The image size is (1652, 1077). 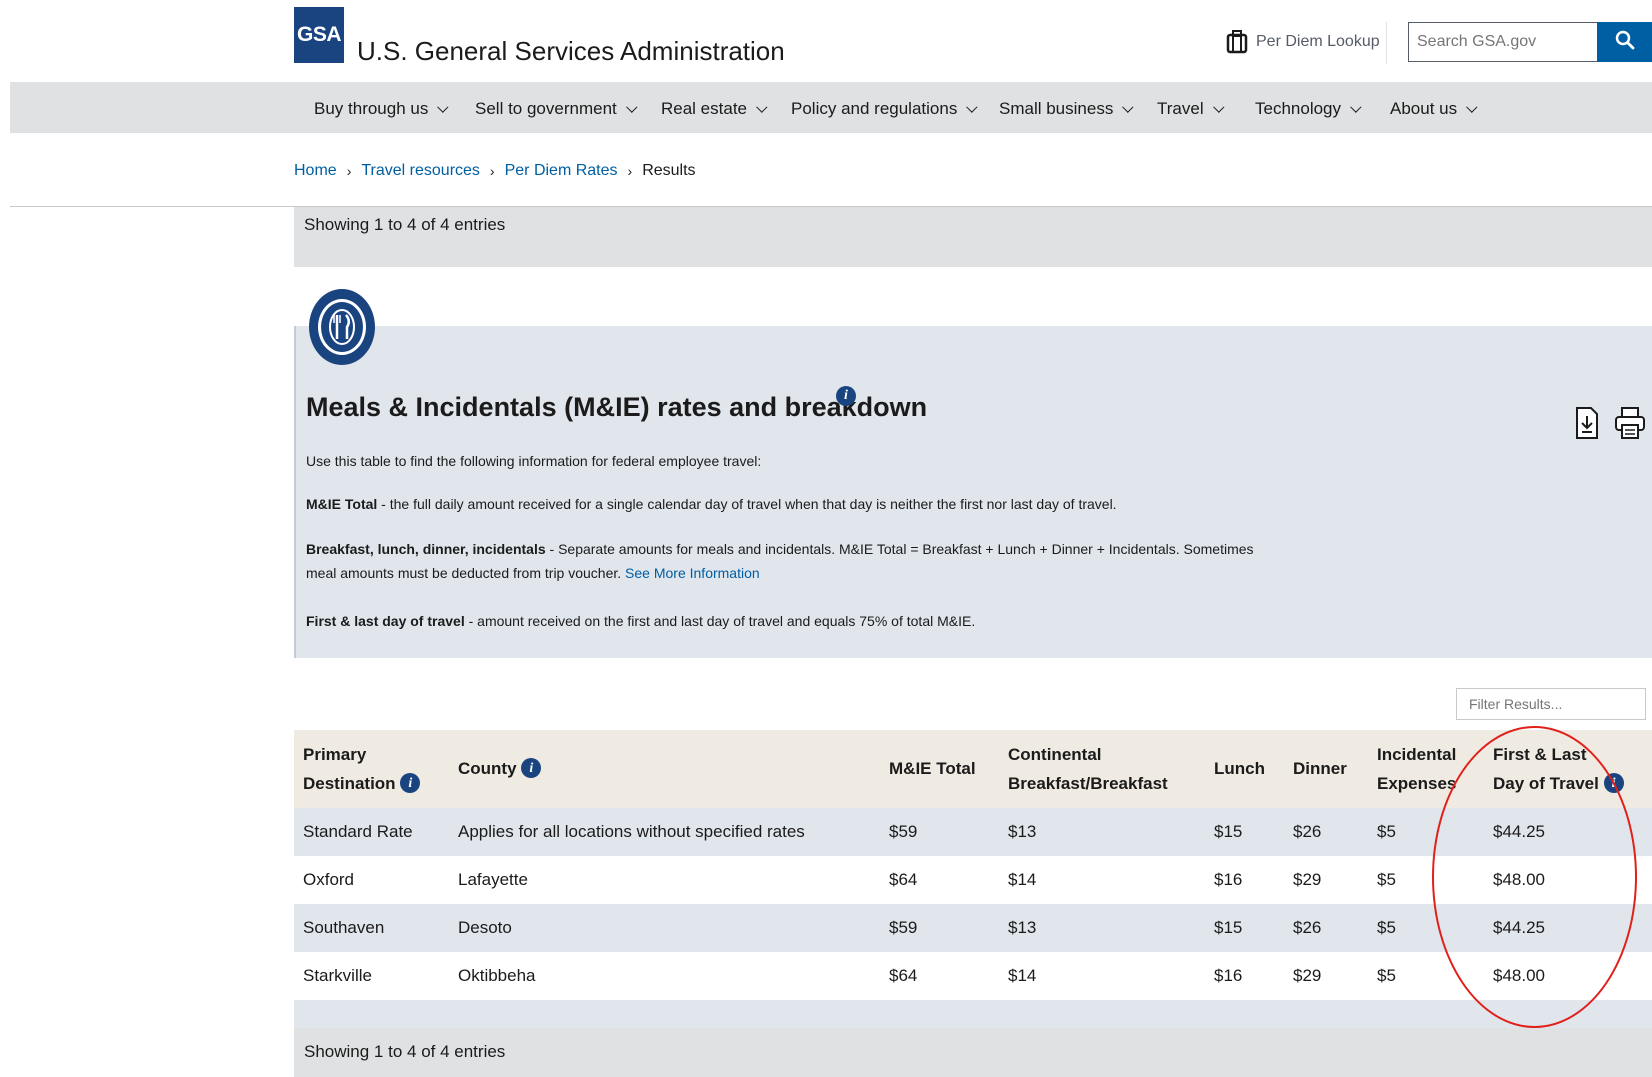 What do you see at coordinates (932, 768) in the screenshot?
I see `col-mie-total: M&IE Total` at bounding box center [932, 768].